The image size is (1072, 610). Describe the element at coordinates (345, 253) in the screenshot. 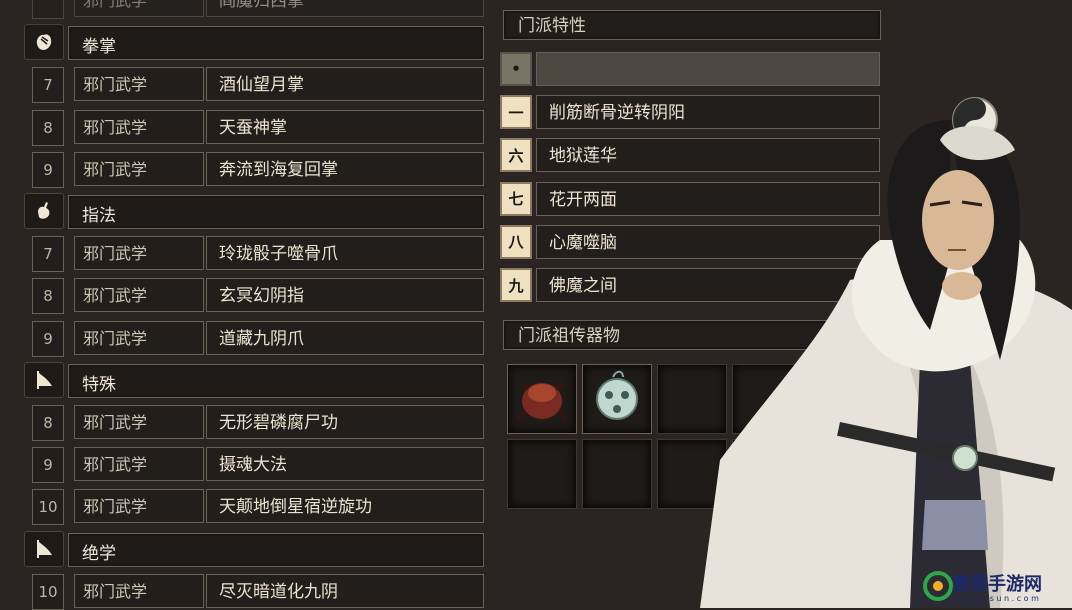

I see `skill-name: 玲珑骰子噬骨爪` at that location.